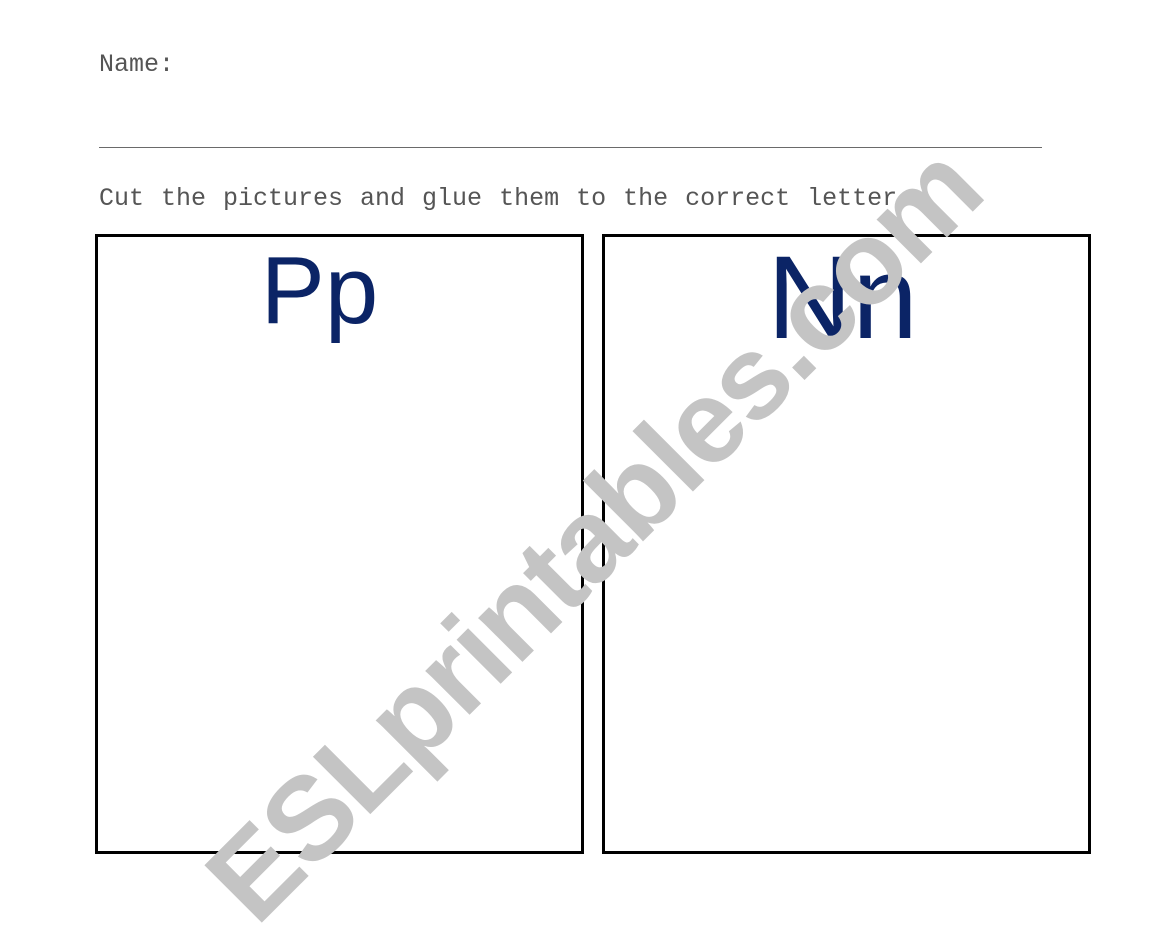  What do you see at coordinates (319, 290) in the screenshot?
I see `letter-heading-p: Pp` at bounding box center [319, 290].